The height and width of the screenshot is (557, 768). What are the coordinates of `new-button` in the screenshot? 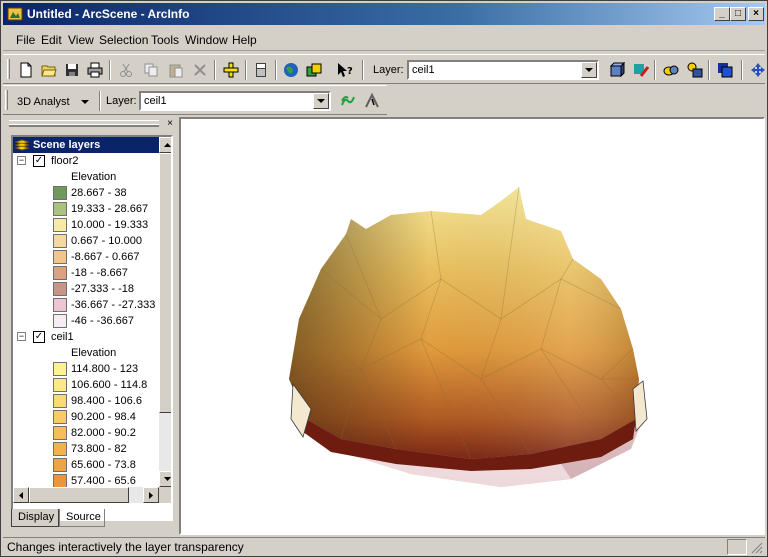 It's located at (26, 70).